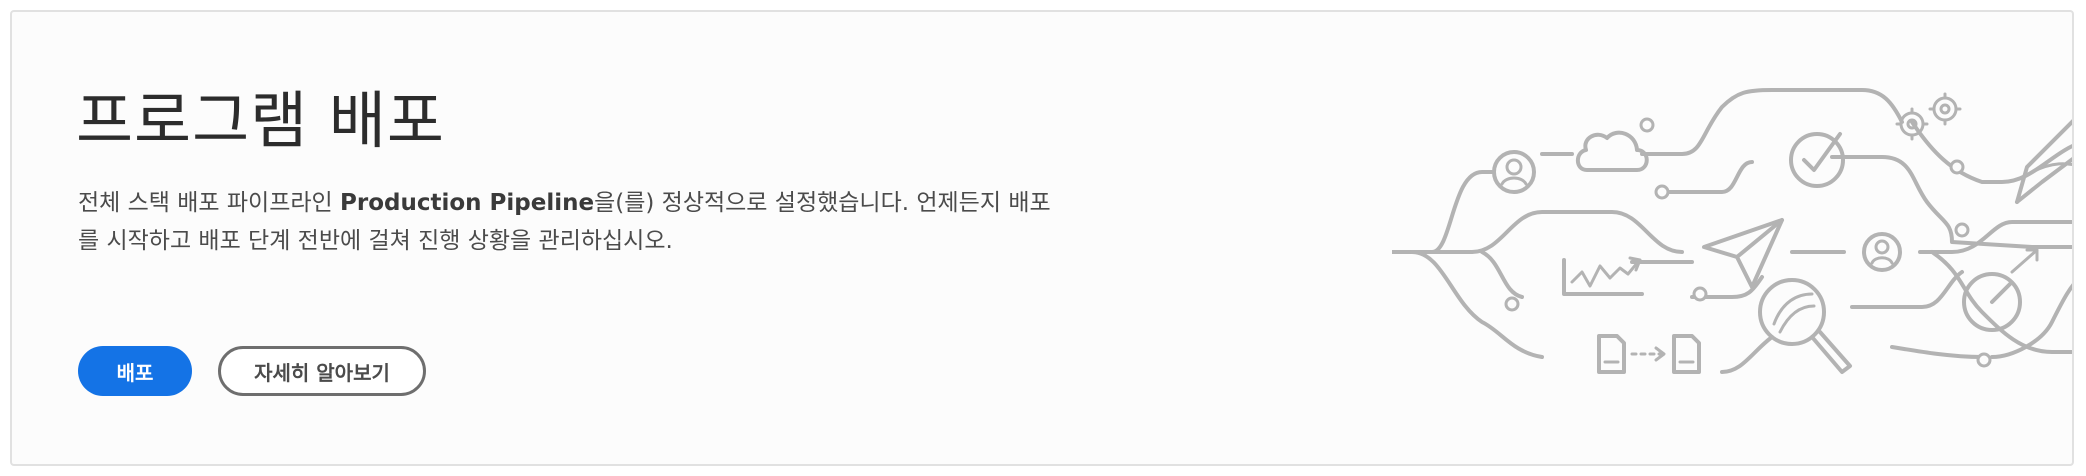  What do you see at coordinates (1928, 116) in the screenshot?
I see `gears-icon` at bounding box center [1928, 116].